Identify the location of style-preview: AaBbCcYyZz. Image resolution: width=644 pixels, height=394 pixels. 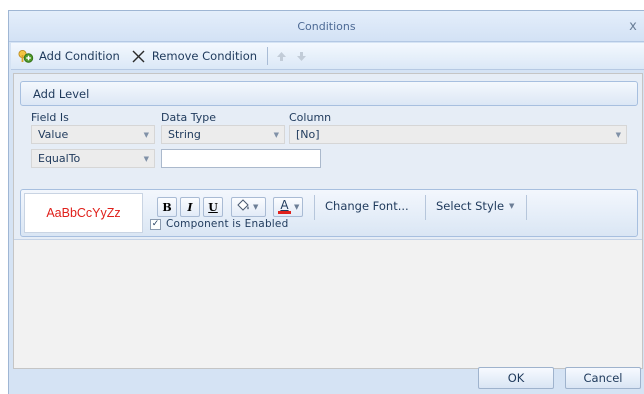
(83, 213).